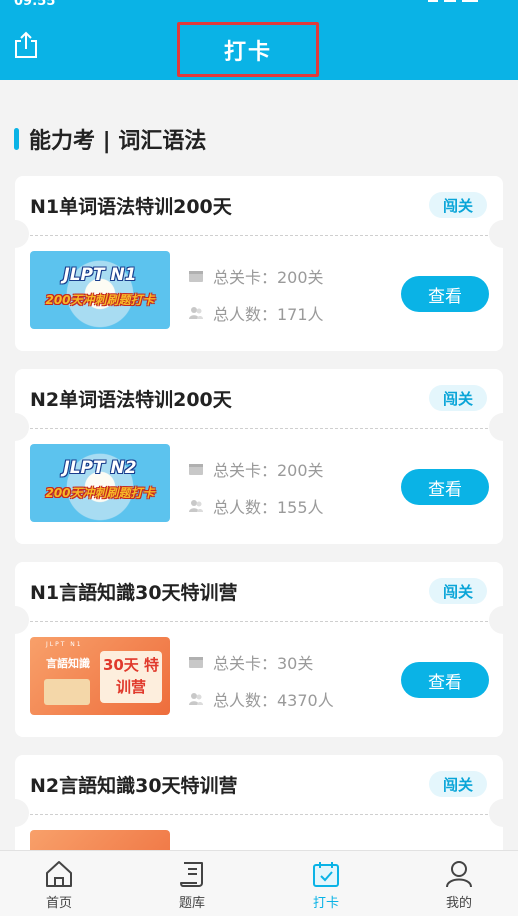  Describe the element at coordinates (100, 468) in the screenshot. I see `thumb-title: JLPT N2` at that location.